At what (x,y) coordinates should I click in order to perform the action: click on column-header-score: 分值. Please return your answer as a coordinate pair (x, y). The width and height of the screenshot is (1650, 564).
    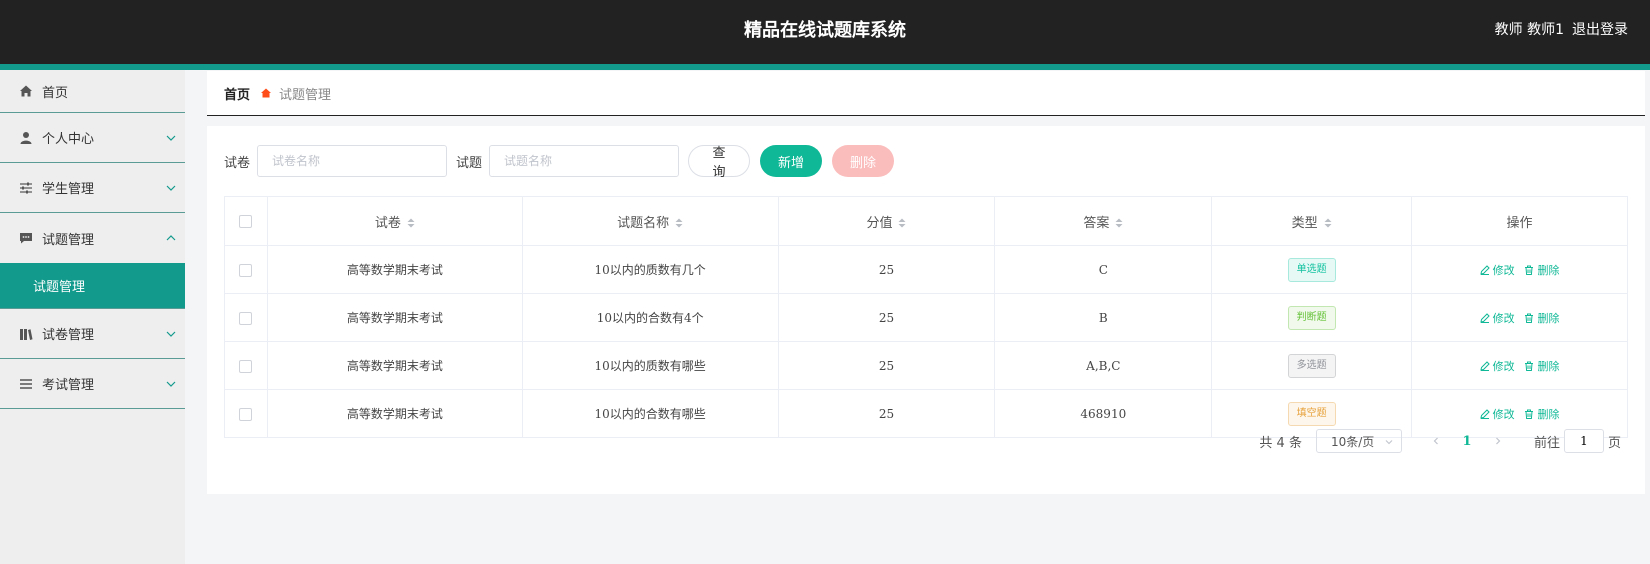
    Looking at the image, I should click on (886, 221).